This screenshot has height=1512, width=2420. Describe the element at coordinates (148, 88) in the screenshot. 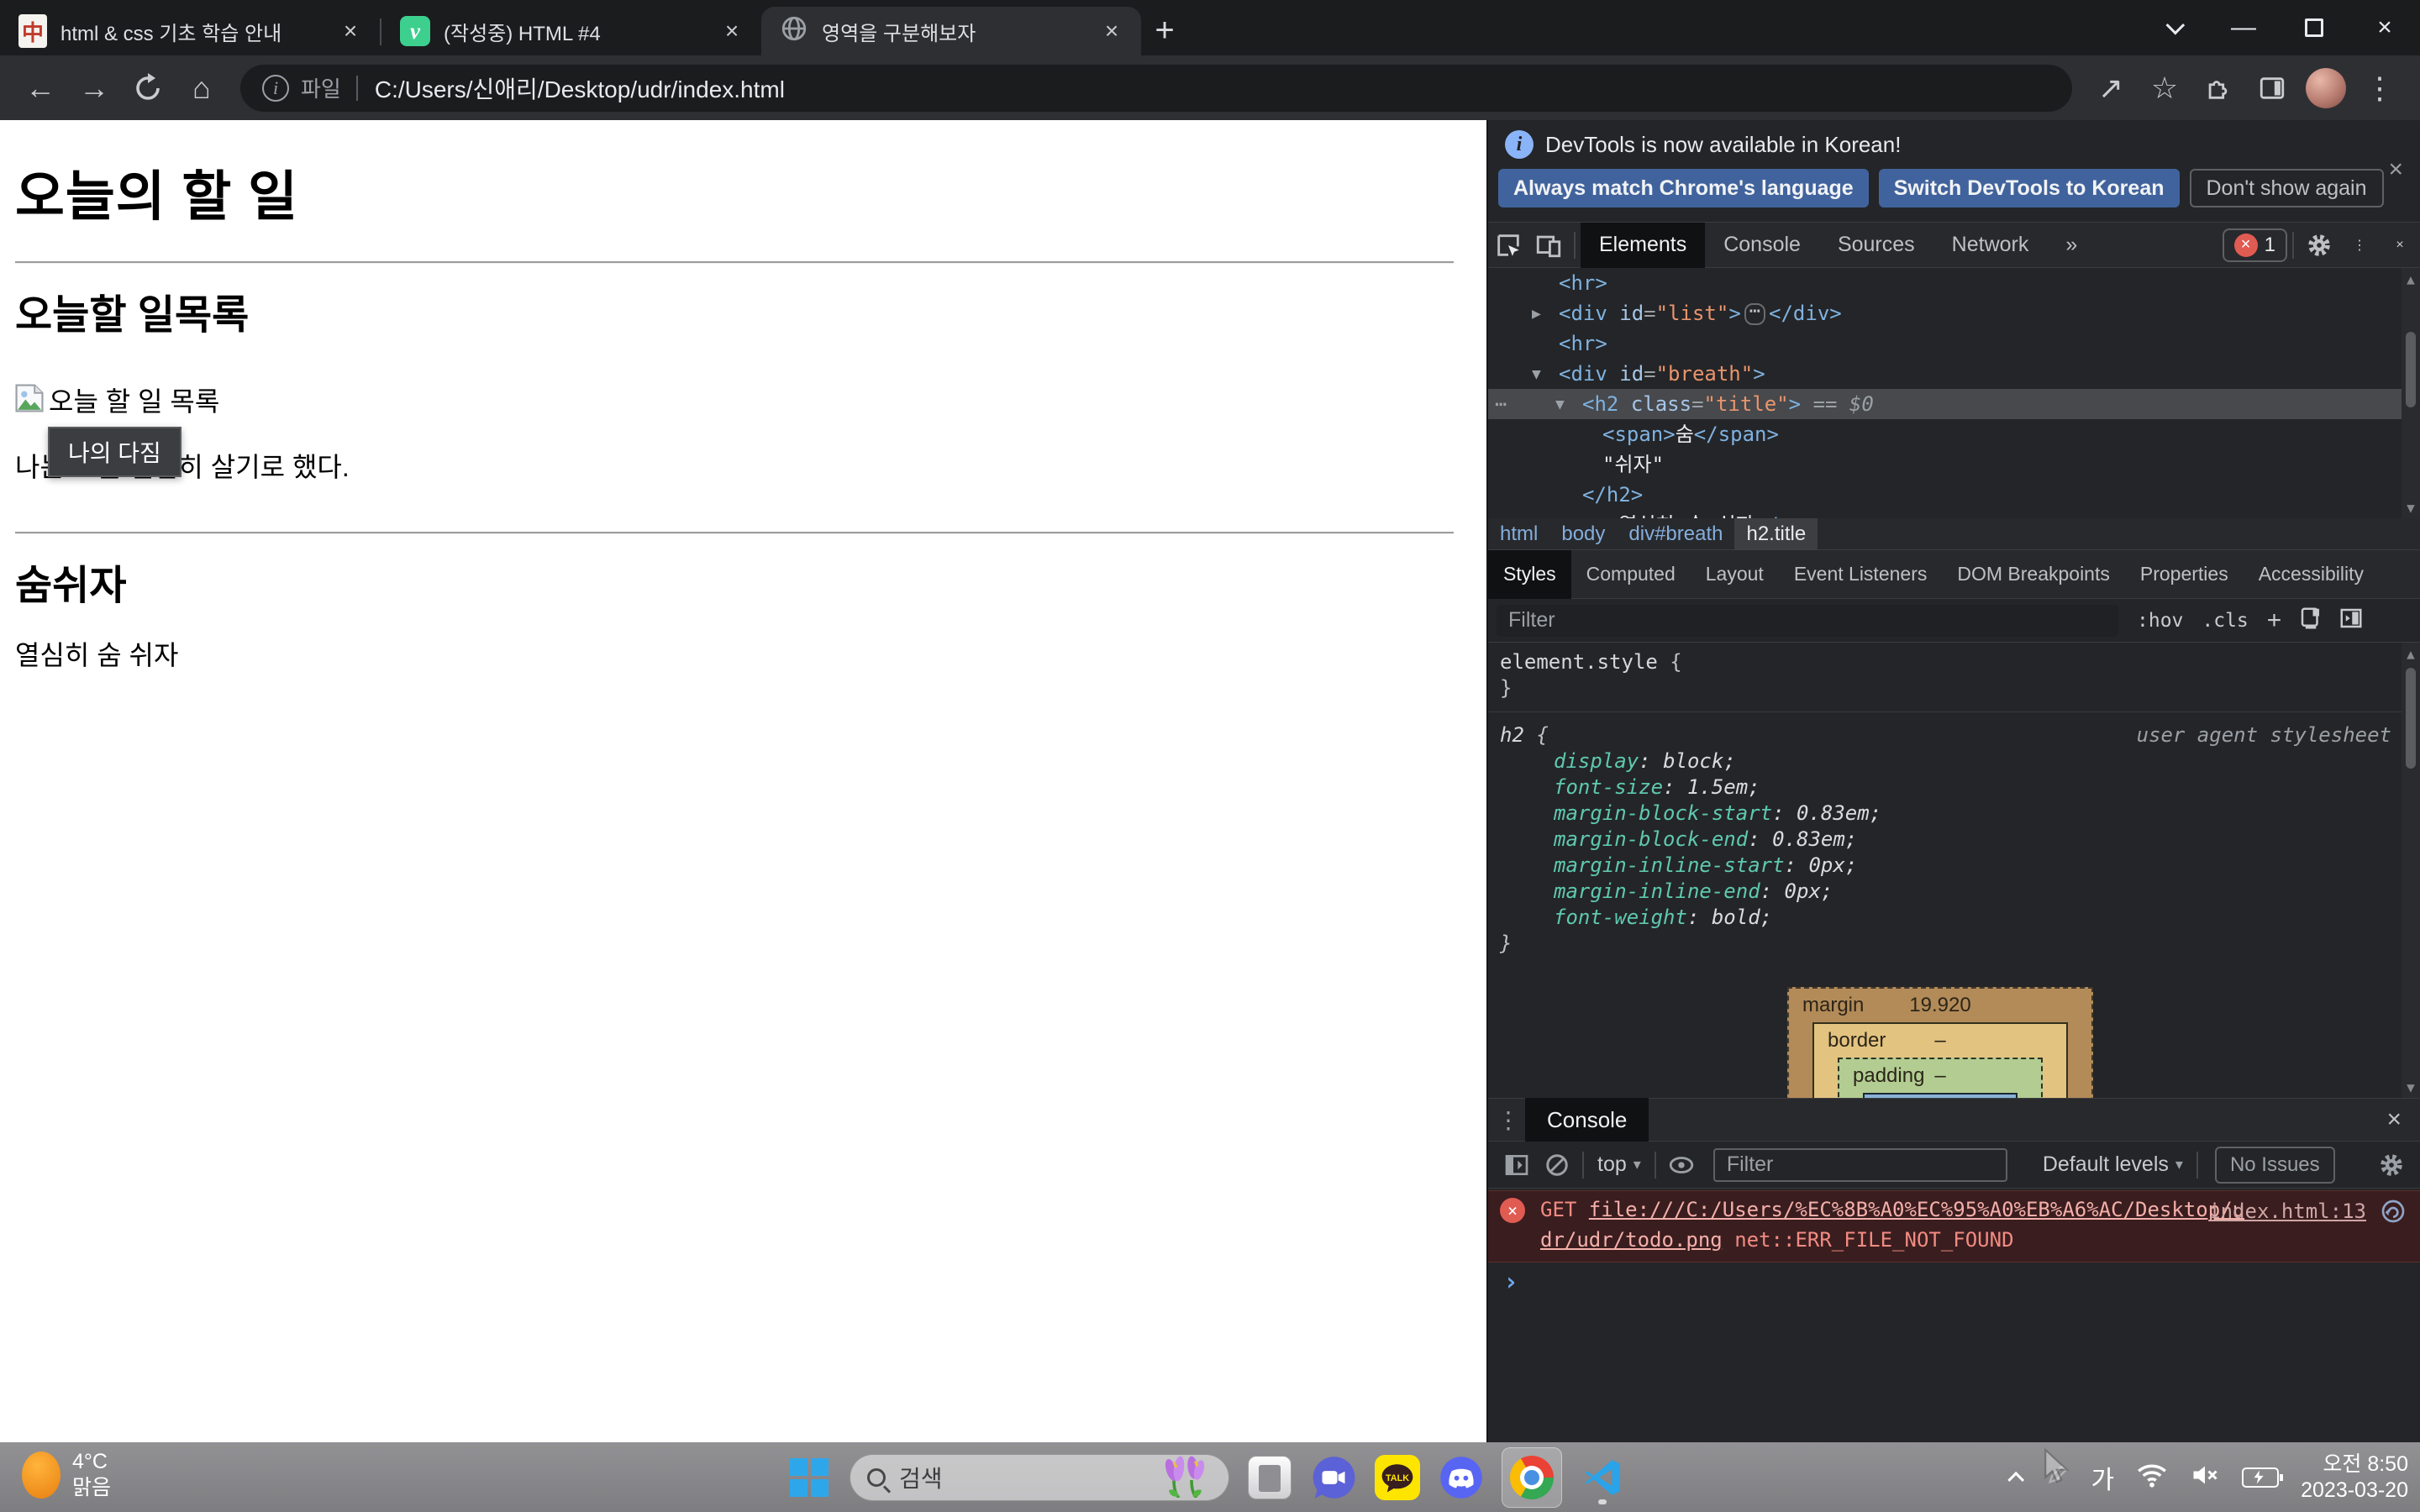

I see `reload-icon` at that location.